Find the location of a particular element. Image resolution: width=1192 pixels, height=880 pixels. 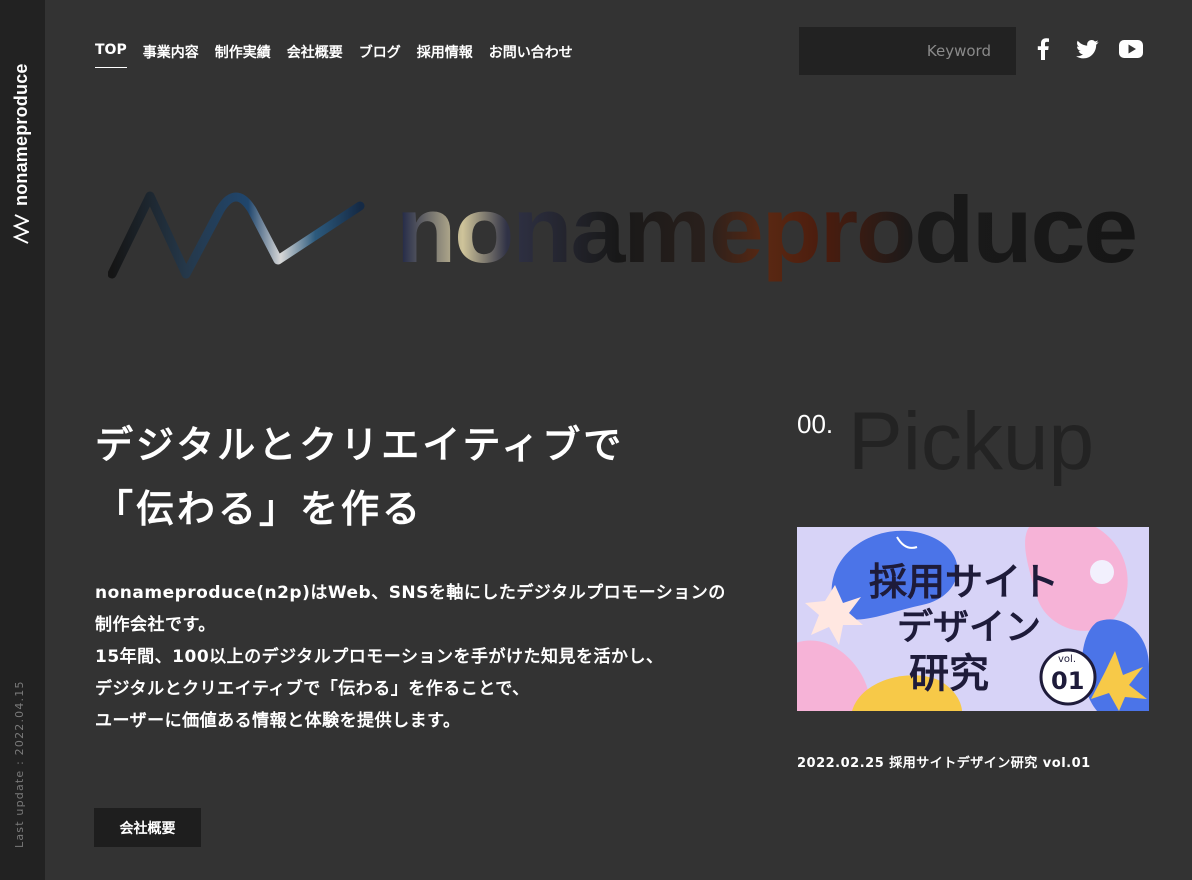

nav-blog: ブログ is located at coordinates (380, 55).